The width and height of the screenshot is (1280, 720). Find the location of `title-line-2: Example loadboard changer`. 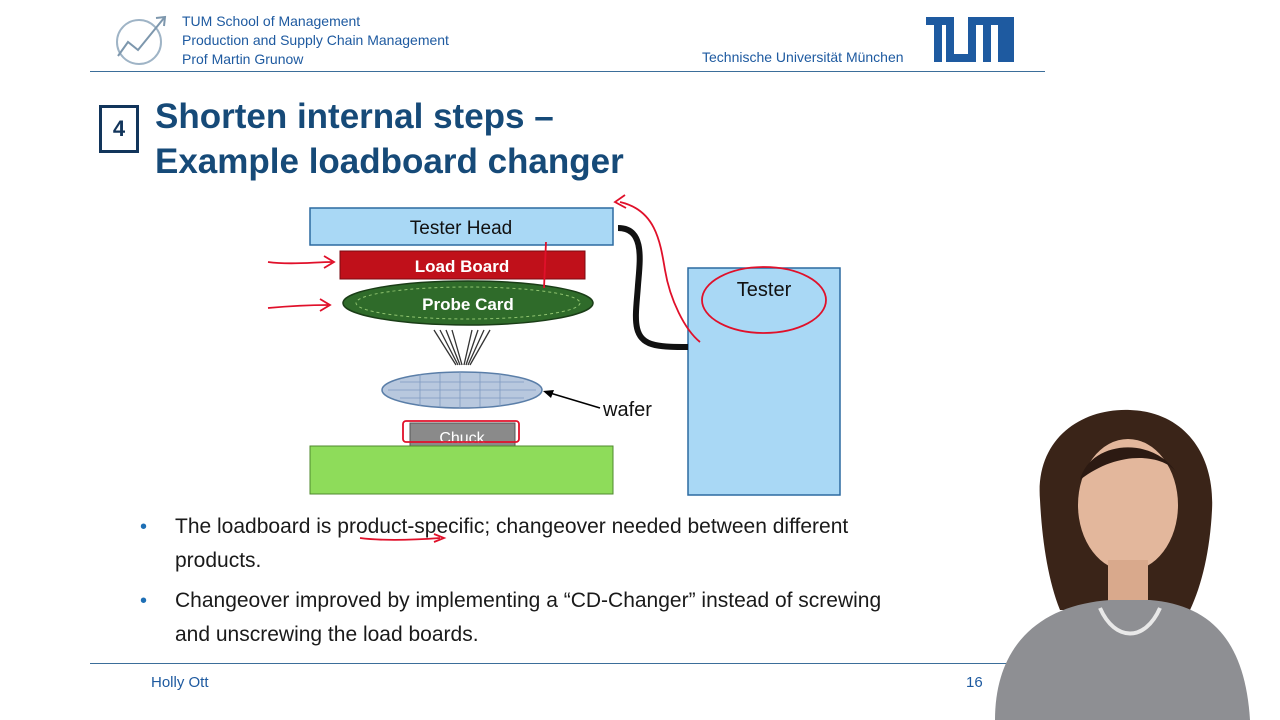

title-line-2: Example loadboard changer is located at coordinates (389, 161).